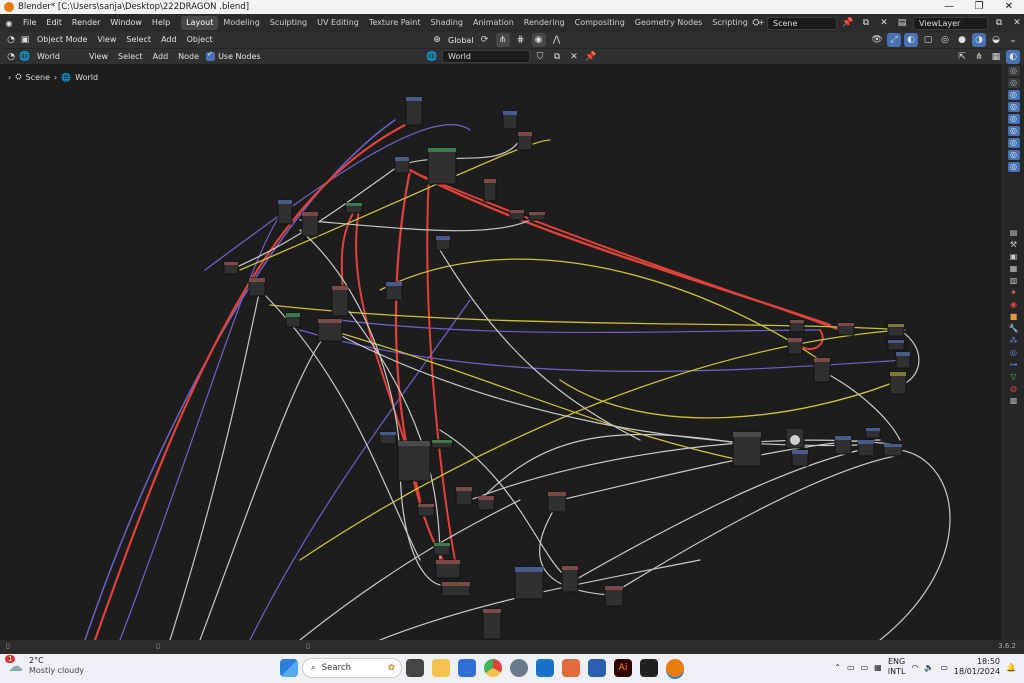 Image resolution: width=1024 pixels, height=683 pixels. Describe the element at coordinates (1009, 7) in the screenshot. I see `close-button: ✕` at that location.